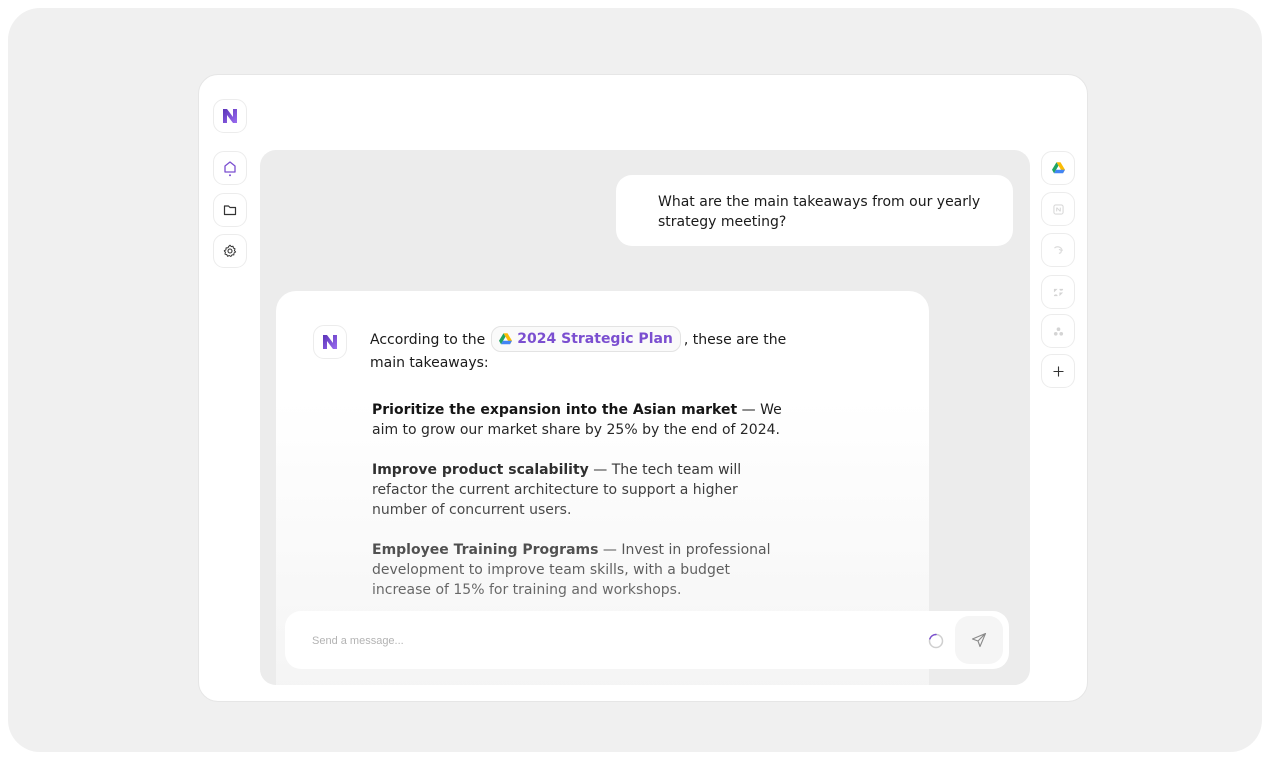 The image size is (1270, 760). I want to click on add-icon, so click(1058, 371).